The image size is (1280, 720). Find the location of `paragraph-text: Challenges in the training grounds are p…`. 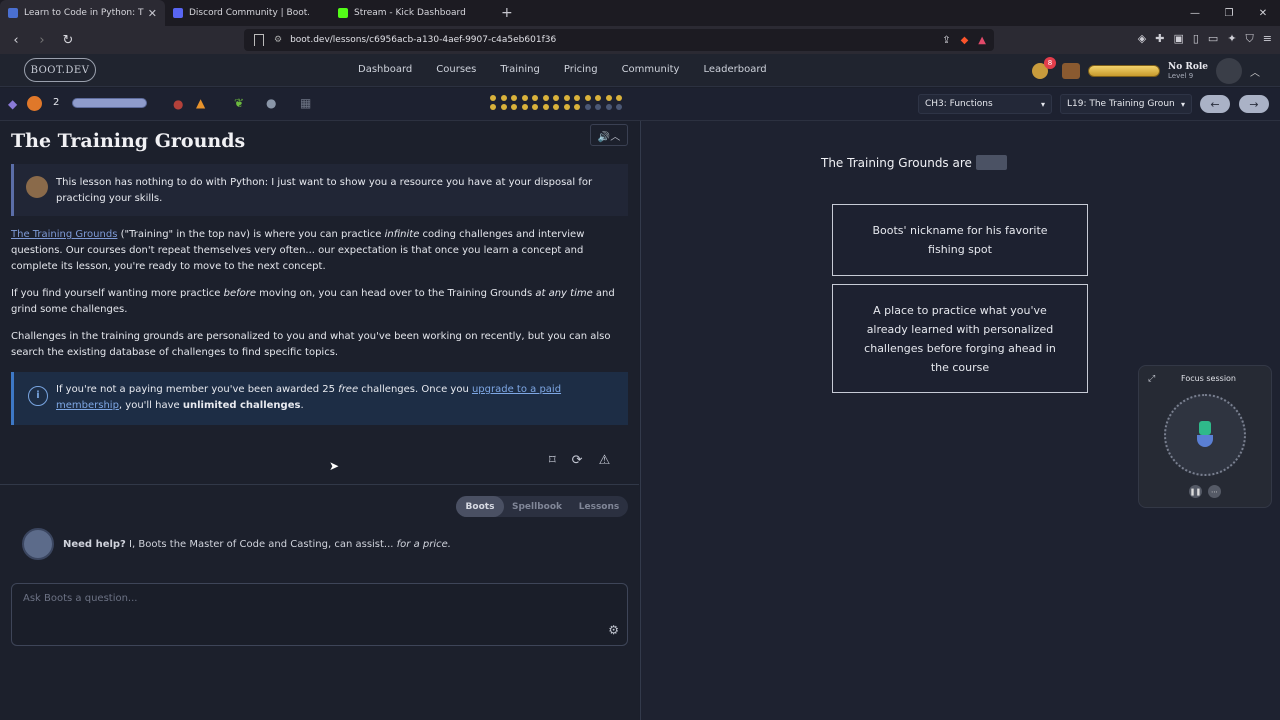

paragraph-text: Challenges in the training grounds are p… is located at coordinates (311, 344).